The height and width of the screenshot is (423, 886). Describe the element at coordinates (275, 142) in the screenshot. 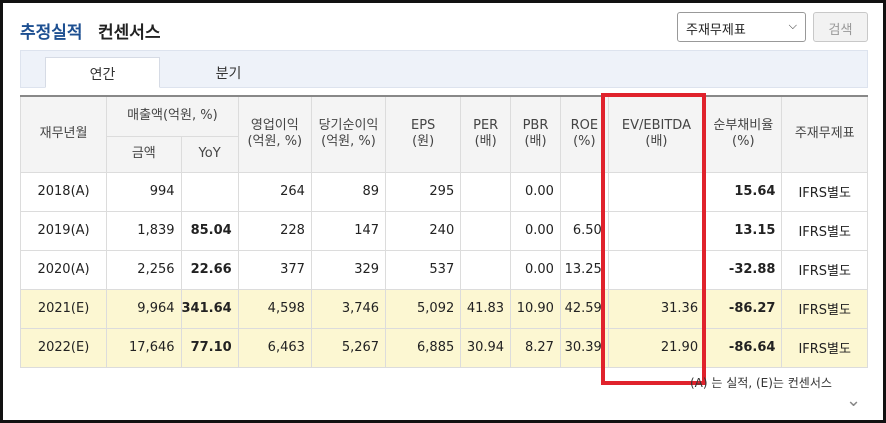

I see `header-op-income-unit: (억원, %)` at that location.